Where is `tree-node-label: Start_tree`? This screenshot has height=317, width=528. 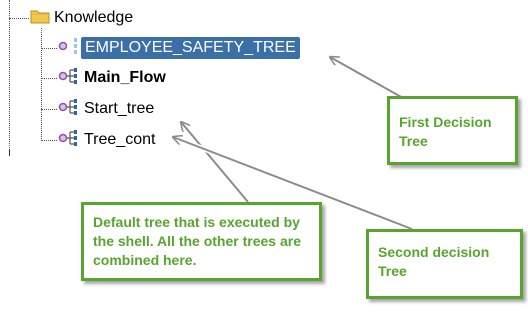 tree-node-label: Start_tree is located at coordinates (119, 108).